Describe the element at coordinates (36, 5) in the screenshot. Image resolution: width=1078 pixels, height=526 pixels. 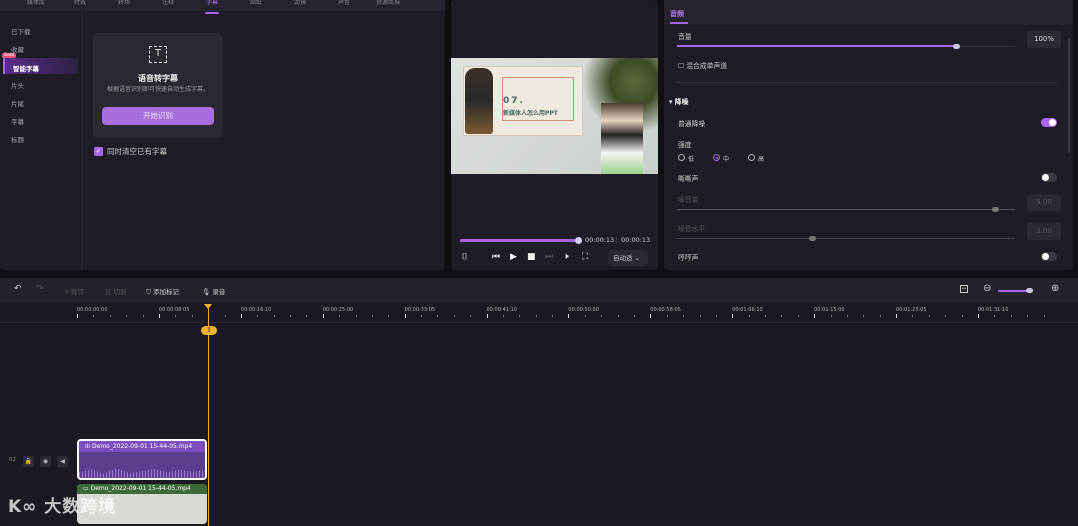
I see `tab-media: 媒体库` at that location.